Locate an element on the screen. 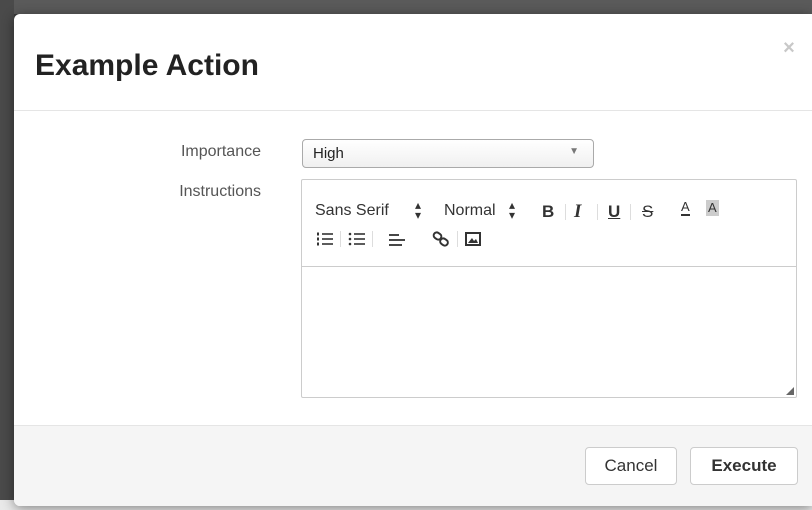  background-page-left is located at coordinates (7, 255).